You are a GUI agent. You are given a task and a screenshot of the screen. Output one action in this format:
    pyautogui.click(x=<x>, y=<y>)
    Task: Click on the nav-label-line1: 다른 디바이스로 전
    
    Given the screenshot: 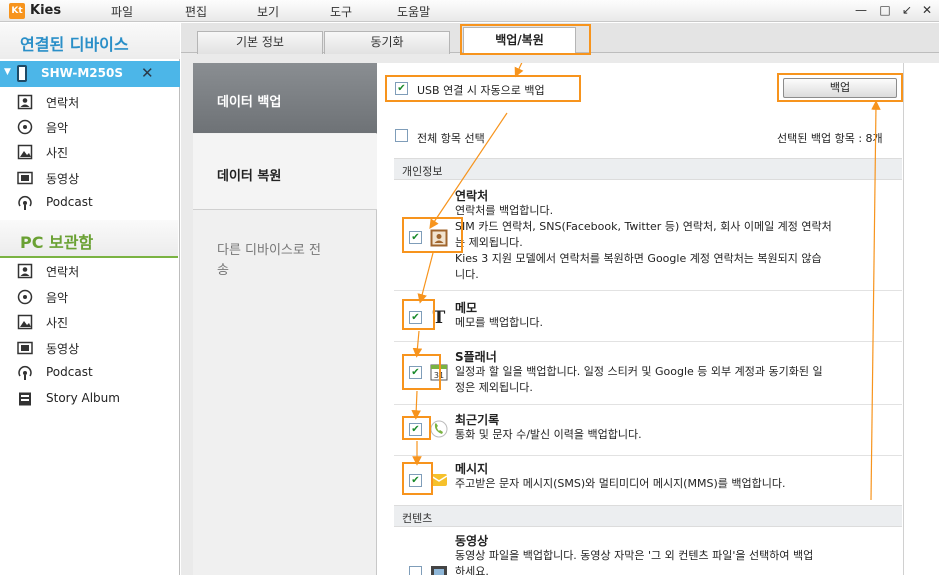 What is the action you would take?
    pyautogui.click(x=269, y=250)
    